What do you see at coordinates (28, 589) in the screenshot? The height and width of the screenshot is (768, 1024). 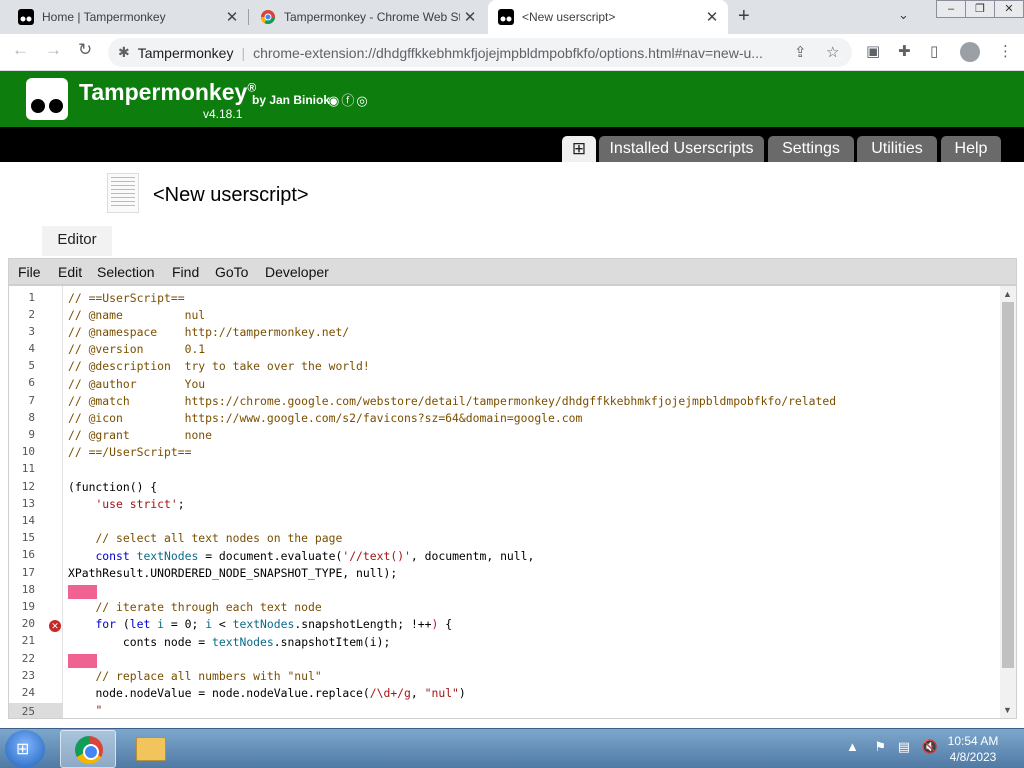 I see `line-number: 18` at bounding box center [28, 589].